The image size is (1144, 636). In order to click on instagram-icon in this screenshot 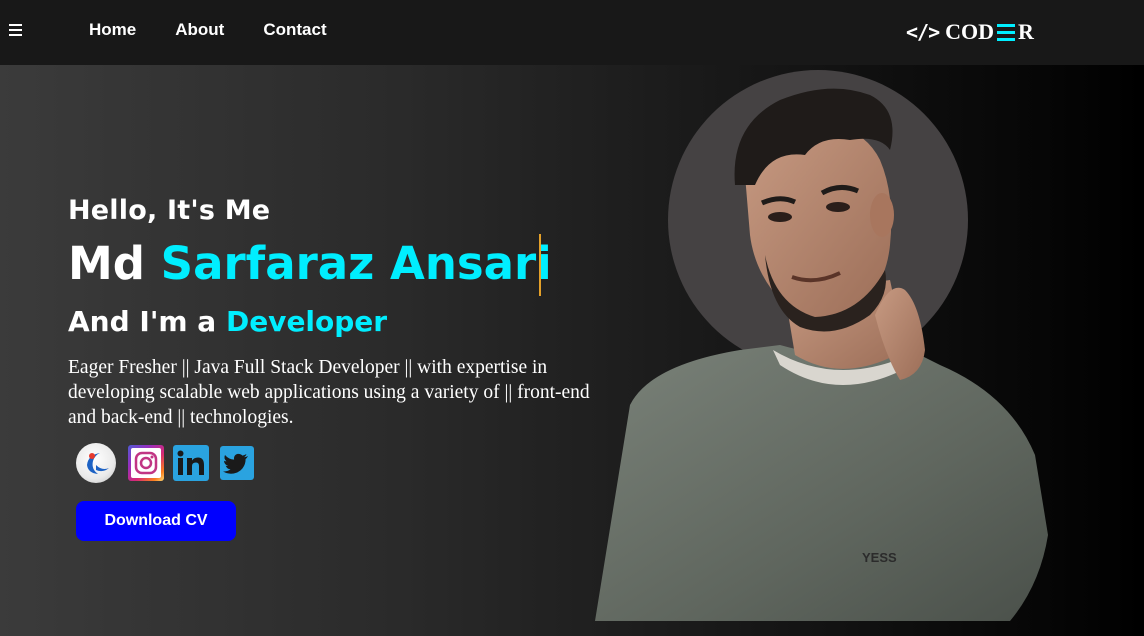, I will do `click(146, 463)`.